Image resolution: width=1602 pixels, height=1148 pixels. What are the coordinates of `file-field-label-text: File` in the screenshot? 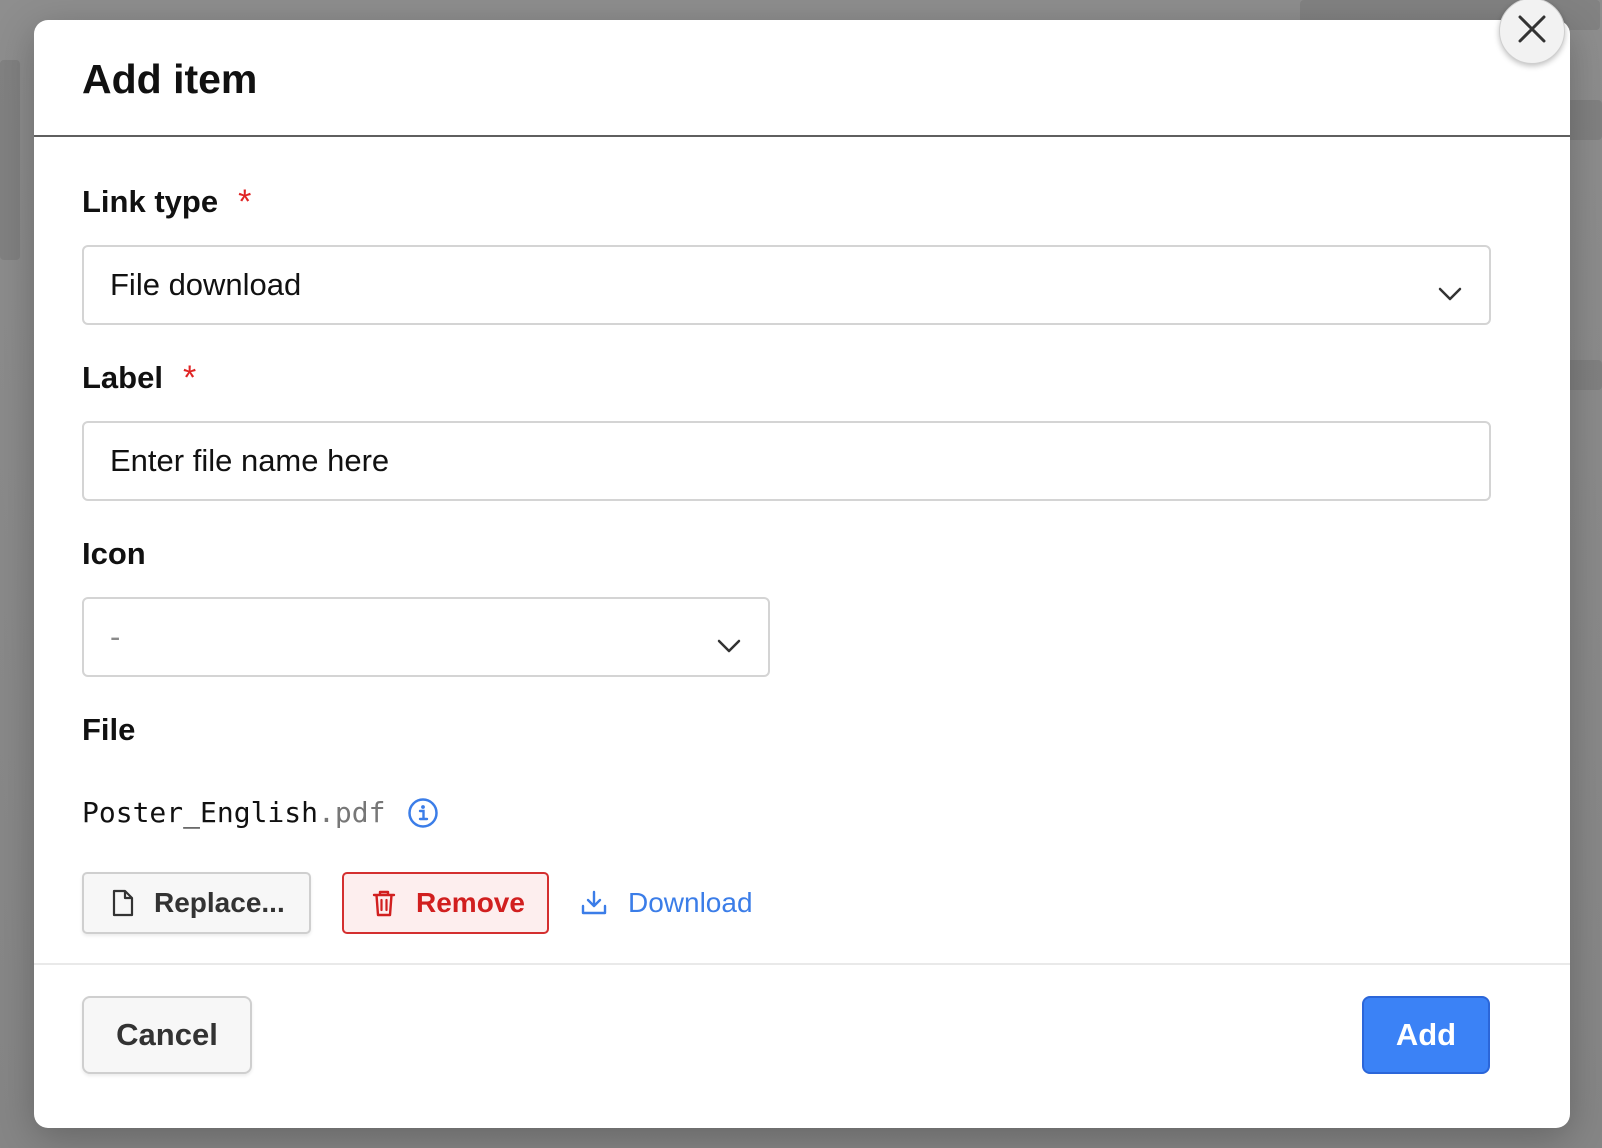 It's located at (109, 729).